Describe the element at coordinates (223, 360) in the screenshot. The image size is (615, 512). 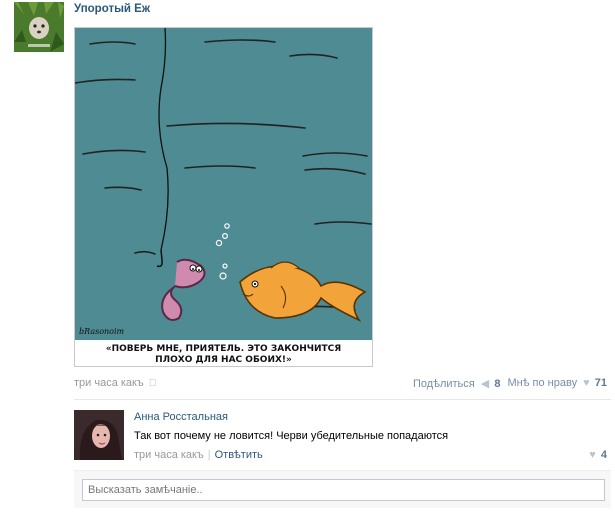
I see `cartoon-caption-line-2: ПЛОХО ДЛЯ НАС ОБОИХ!»` at that location.